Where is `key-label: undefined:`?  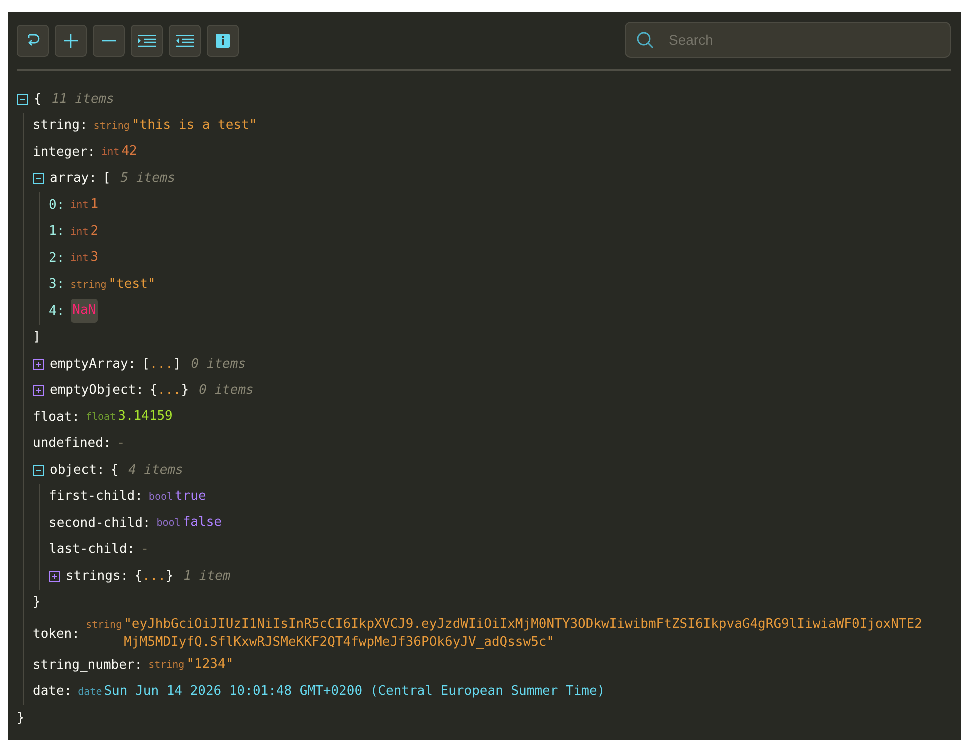 key-label: undefined: is located at coordinates (72, 444).